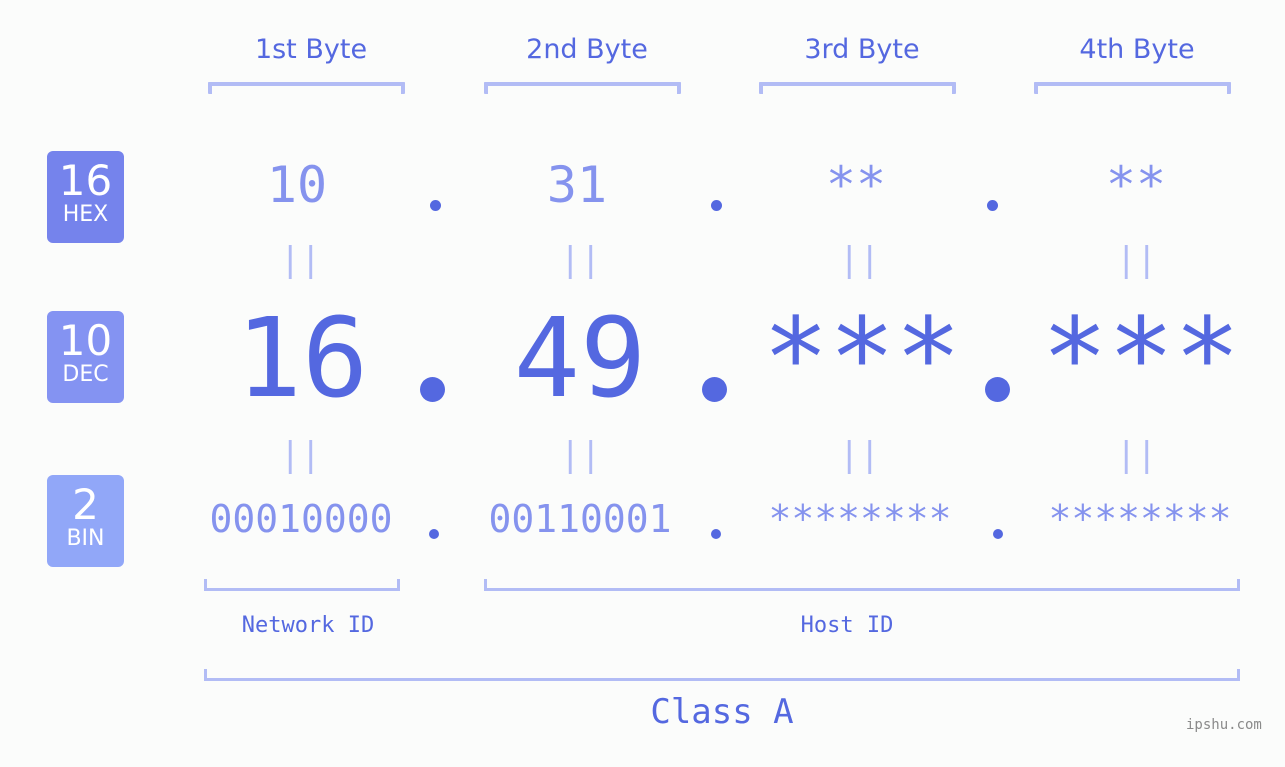 The image size is (1285, 767). I want to click on hex-badge-label: HEX, so click(85, 214).